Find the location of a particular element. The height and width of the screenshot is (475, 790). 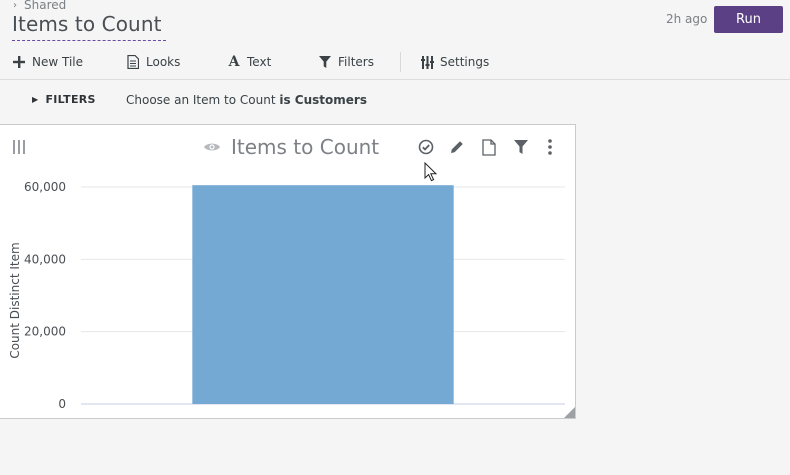

new-tile-label: New Tile is located at coordinates (57, 62).